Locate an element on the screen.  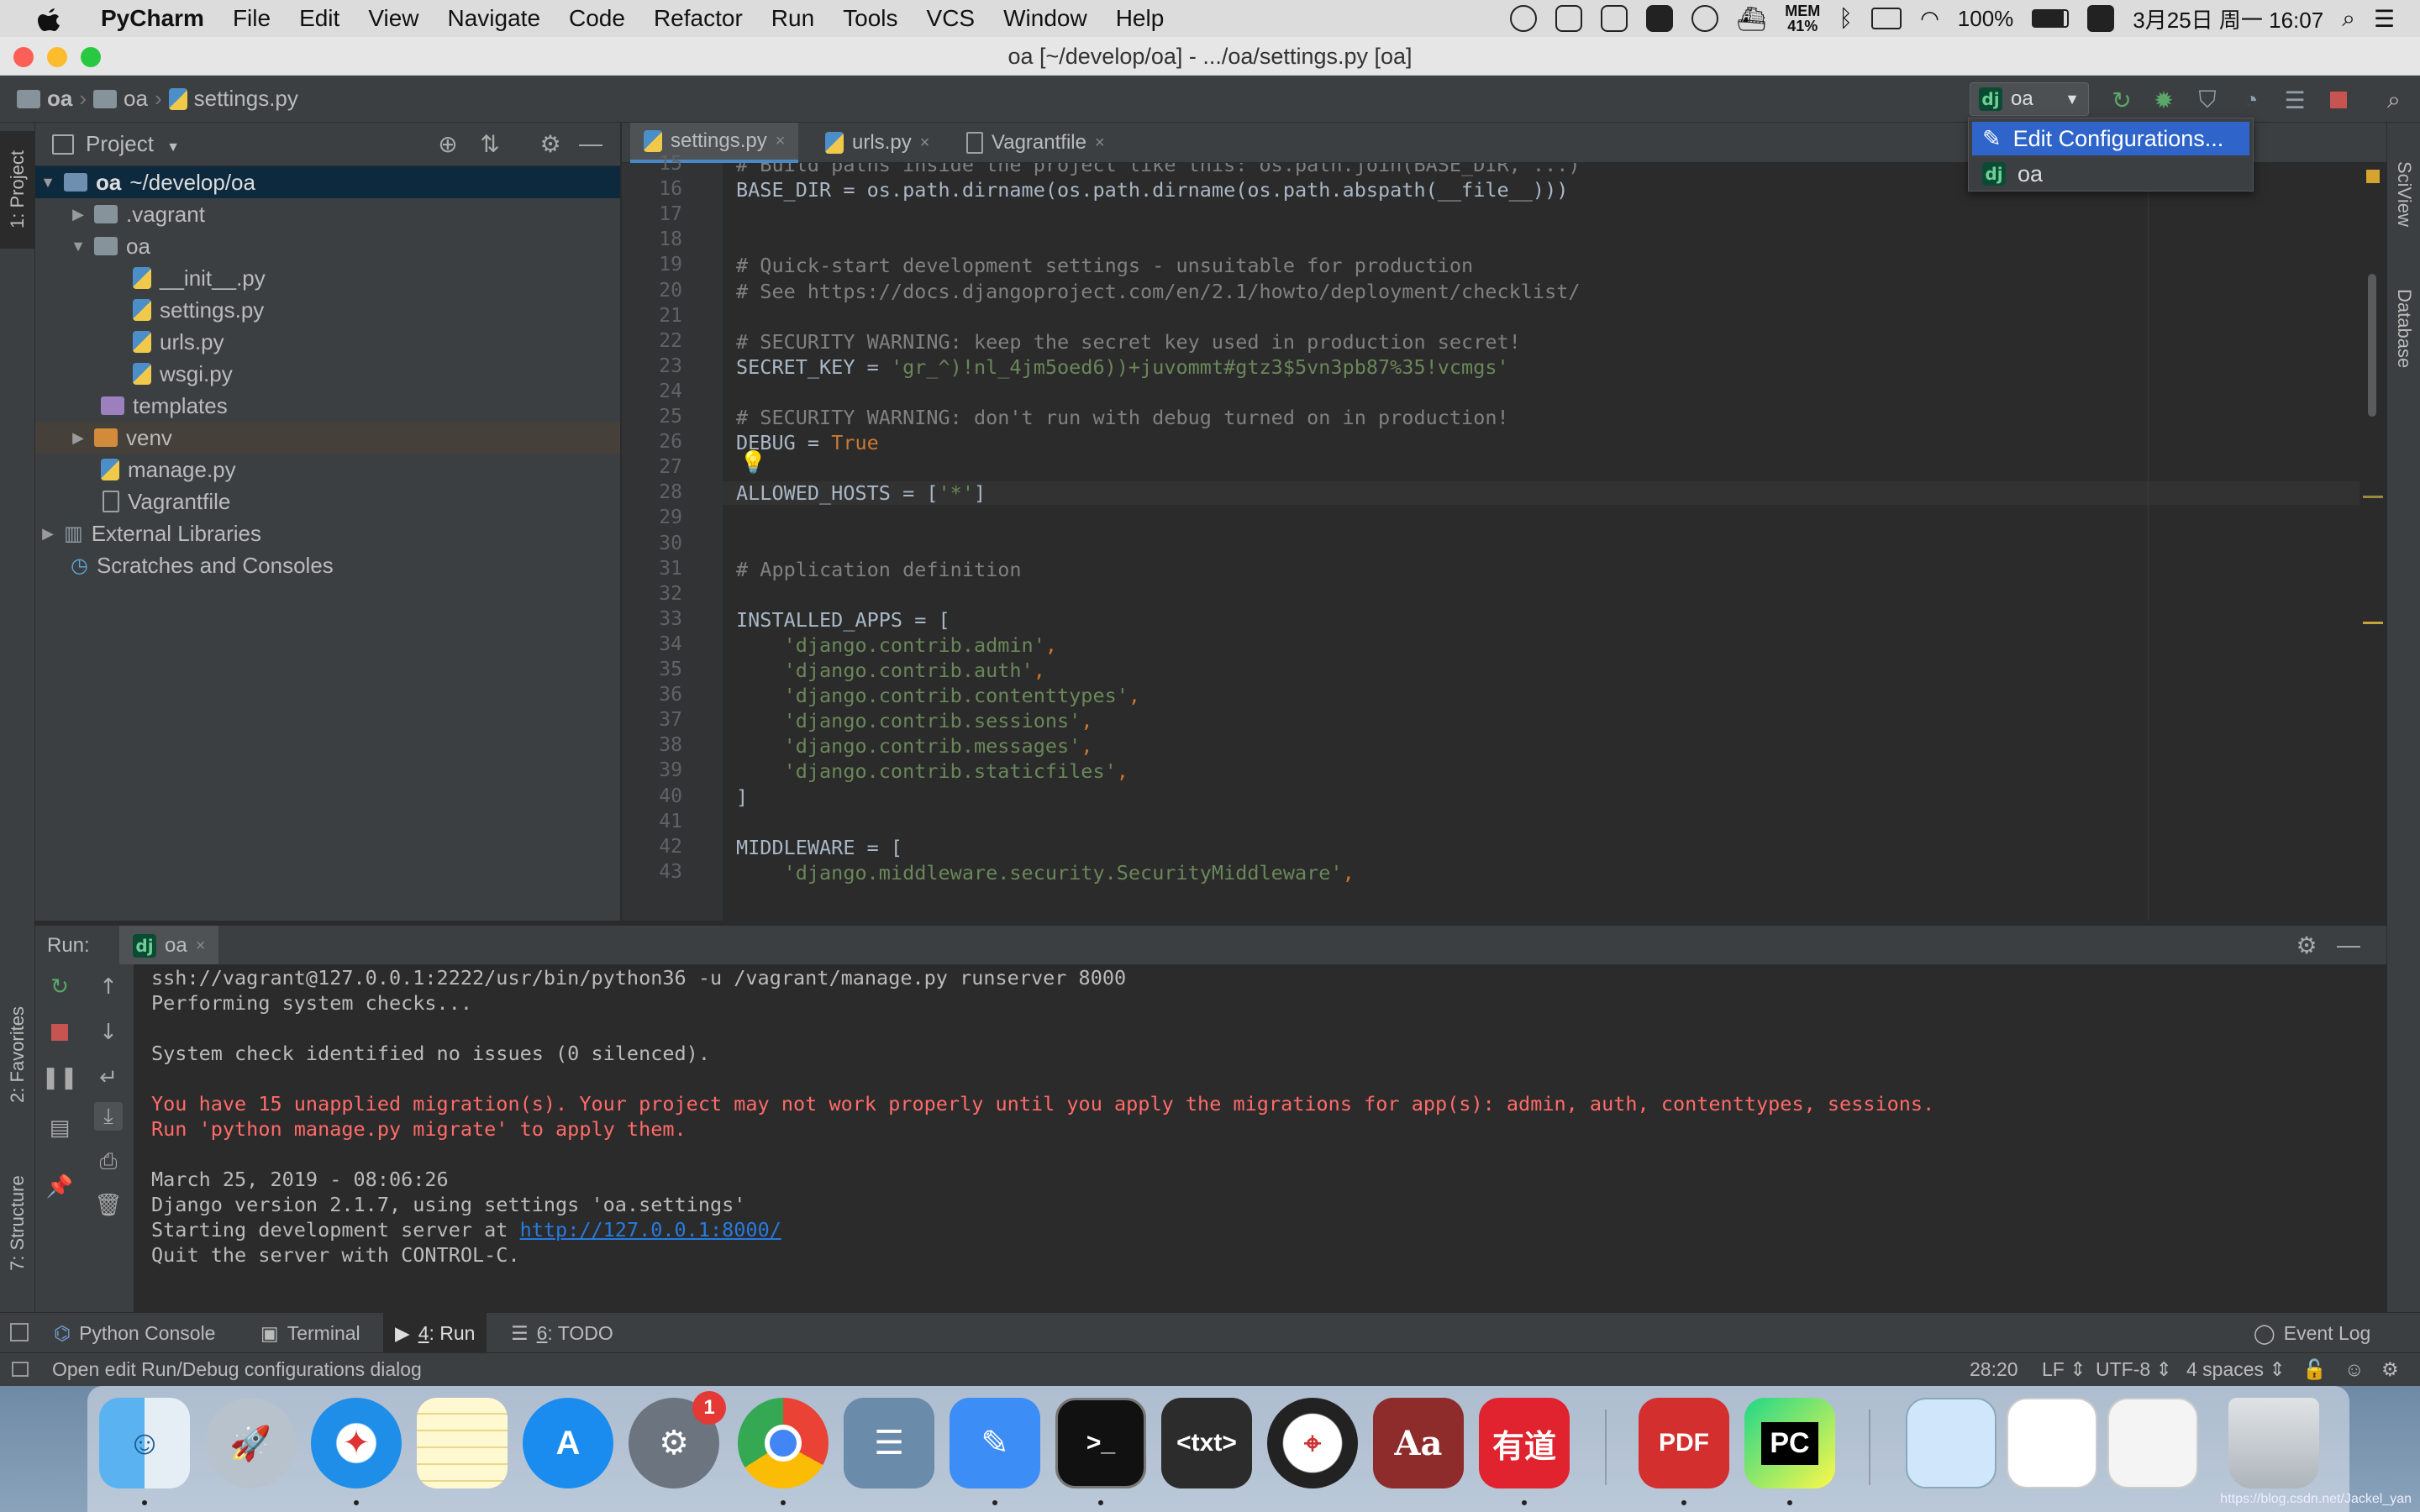
app-store-icon: A is located at coordinates (568, 1443).